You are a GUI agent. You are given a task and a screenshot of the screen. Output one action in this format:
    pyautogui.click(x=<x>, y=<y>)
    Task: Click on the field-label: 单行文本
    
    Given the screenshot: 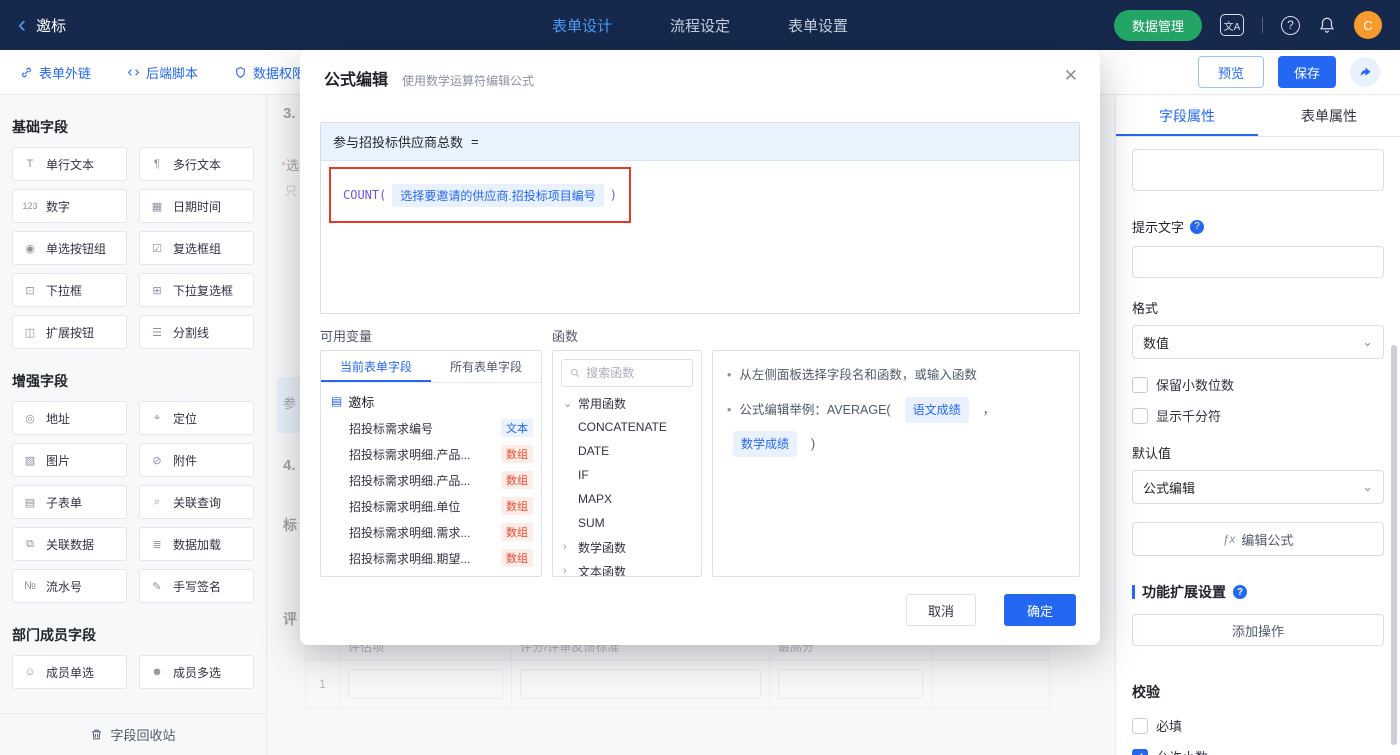 What is the action you would take?
    pyautogui.click(x=70, y=164)
    